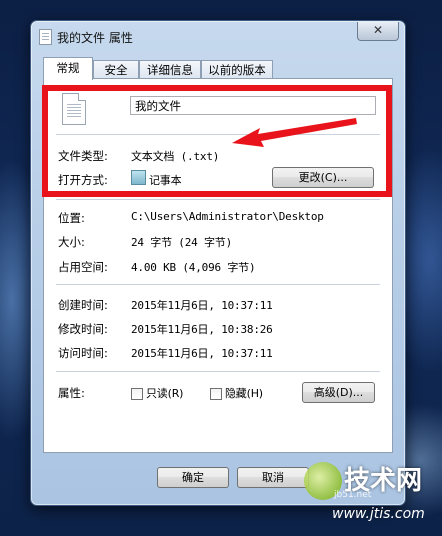 Image resolution: width=442 pixels, height=536 pixels. Describe the element at coordinates (353, 495) in the screenshot. I see `watermark-domain: jb51.net` at that location.